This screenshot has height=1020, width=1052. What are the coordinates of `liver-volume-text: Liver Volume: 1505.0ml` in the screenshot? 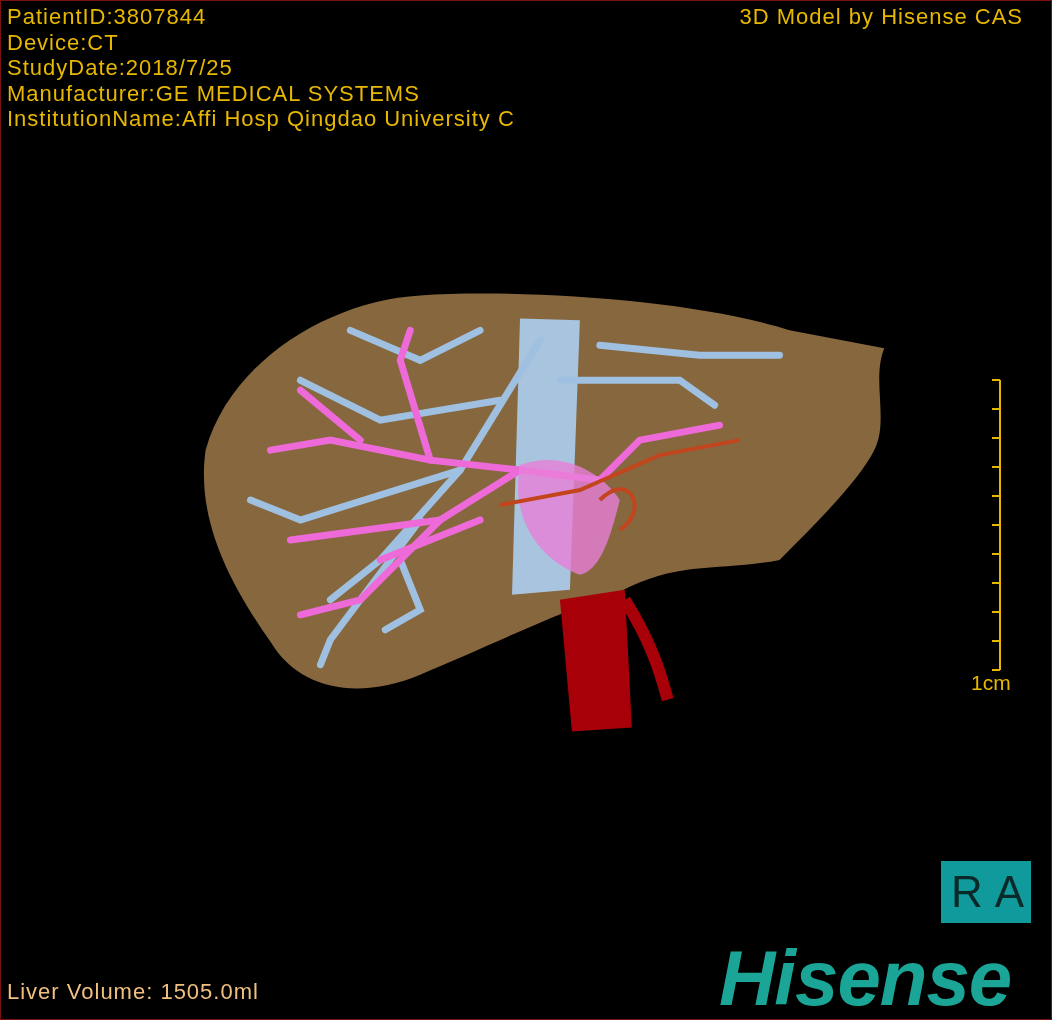 It's located at (133, 992).